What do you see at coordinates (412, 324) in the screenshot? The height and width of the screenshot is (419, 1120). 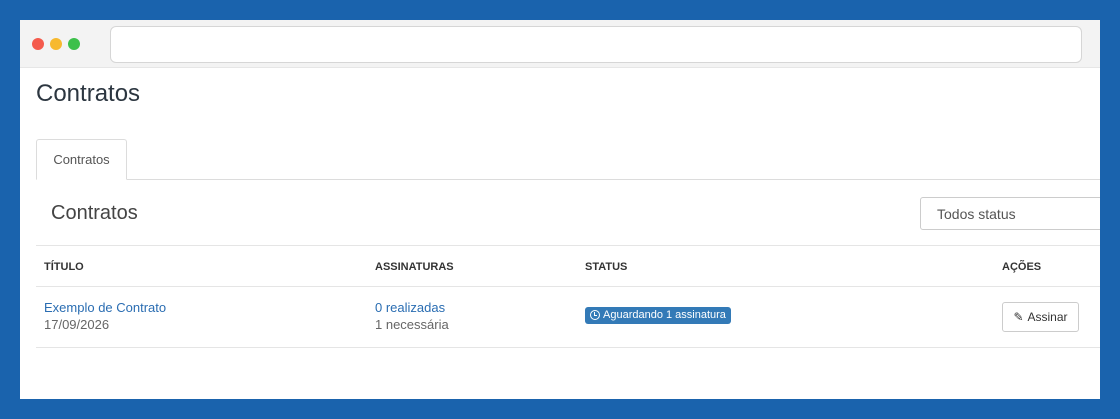 I see `required-count: 1 necessária` at bounding box center [412, 324].